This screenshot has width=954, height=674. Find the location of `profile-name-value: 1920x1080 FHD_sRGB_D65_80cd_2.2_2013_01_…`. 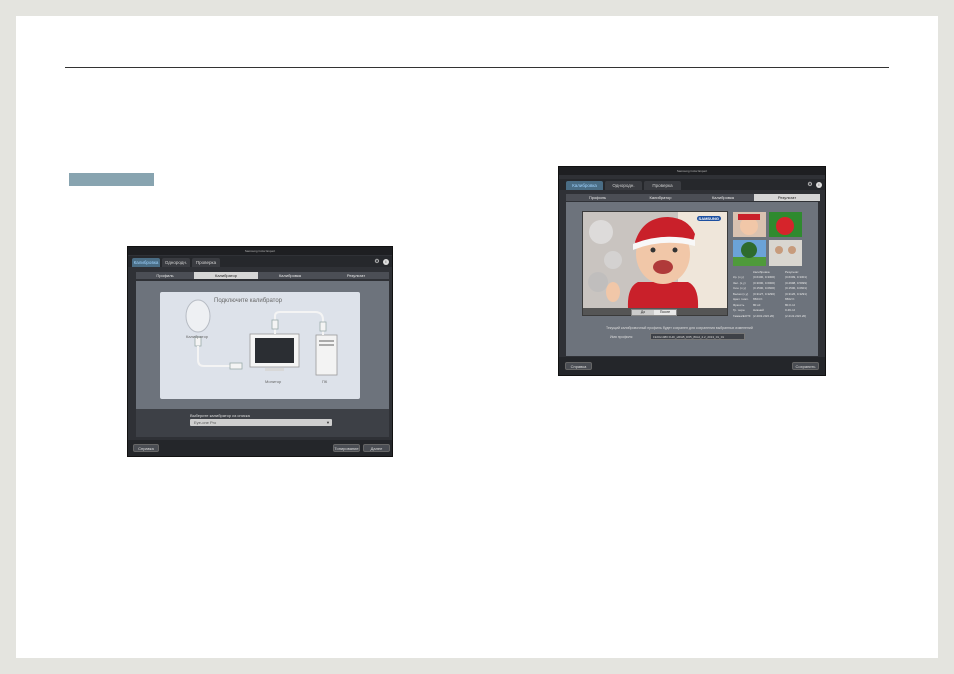

profile-name-value: 1920x1080 FHD_sRGB_D65_80cd_2.2_2013_01_… is located at coordinates (689, 337).